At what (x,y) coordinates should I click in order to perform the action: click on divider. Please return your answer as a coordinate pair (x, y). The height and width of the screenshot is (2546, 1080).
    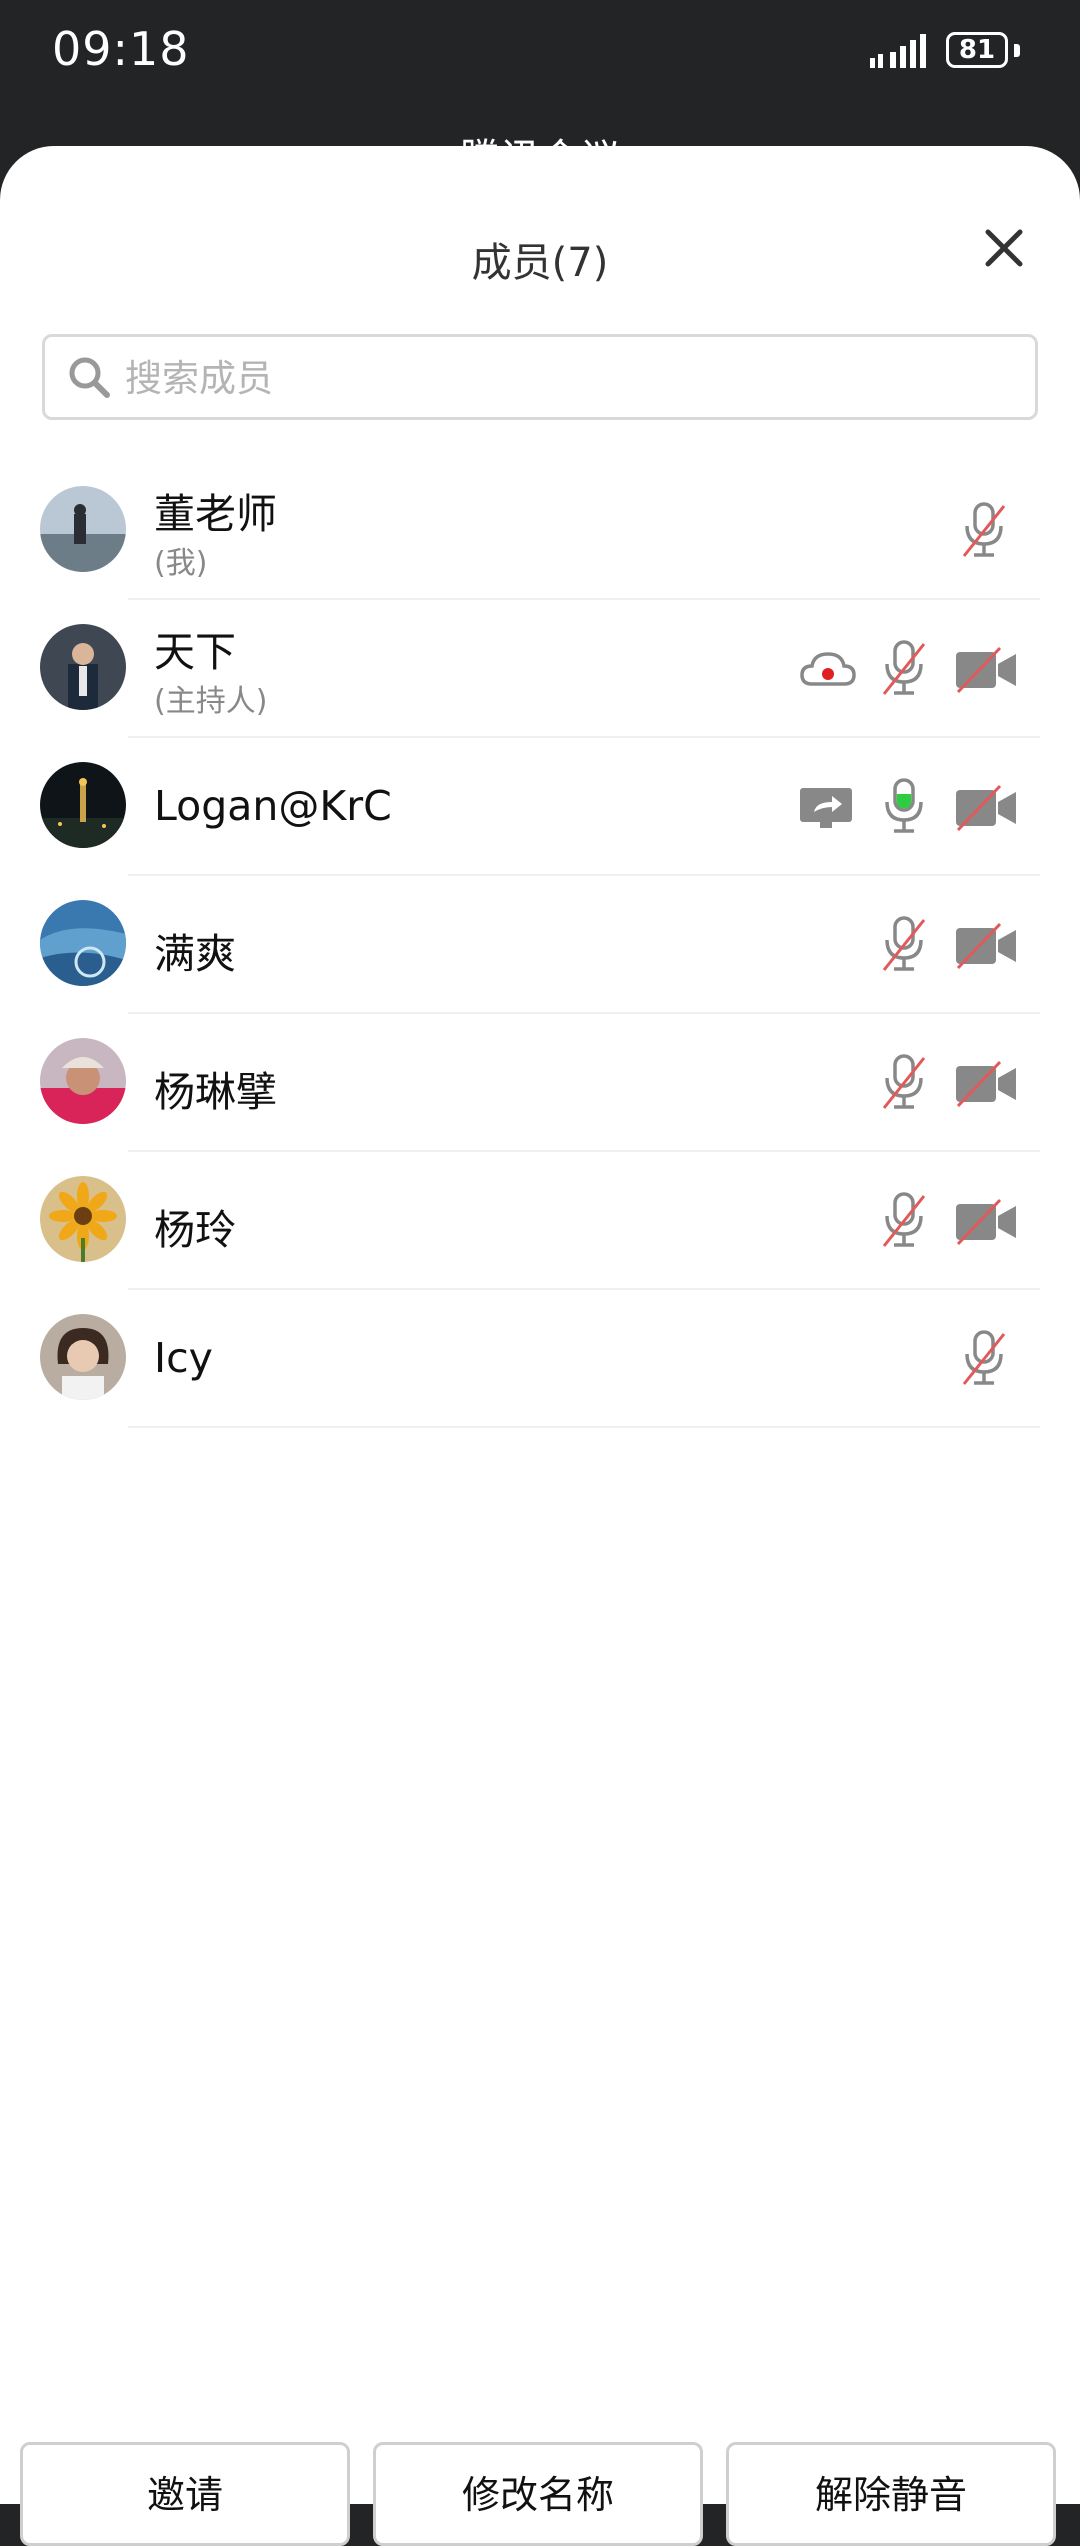
    Looking at the image, I should click on (584, 1427).